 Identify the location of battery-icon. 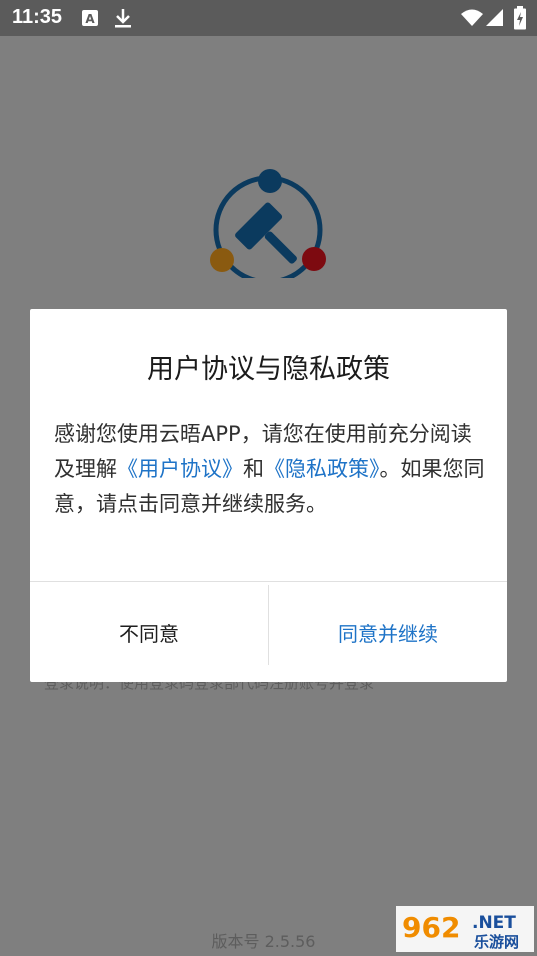
(520, 20).